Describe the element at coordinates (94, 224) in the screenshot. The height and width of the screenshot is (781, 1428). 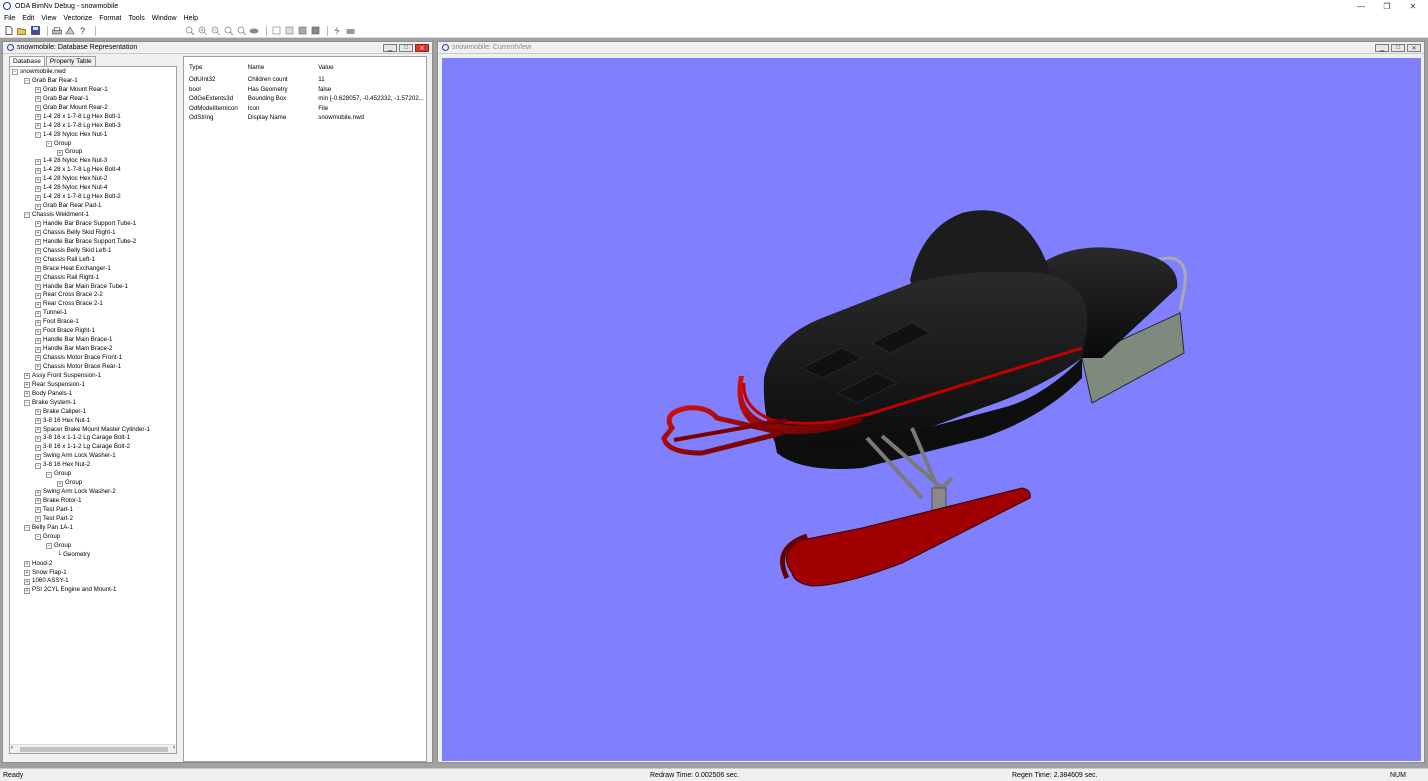
I see `tree-node: + Handle Bar Brace Support Tube-1` at that location.